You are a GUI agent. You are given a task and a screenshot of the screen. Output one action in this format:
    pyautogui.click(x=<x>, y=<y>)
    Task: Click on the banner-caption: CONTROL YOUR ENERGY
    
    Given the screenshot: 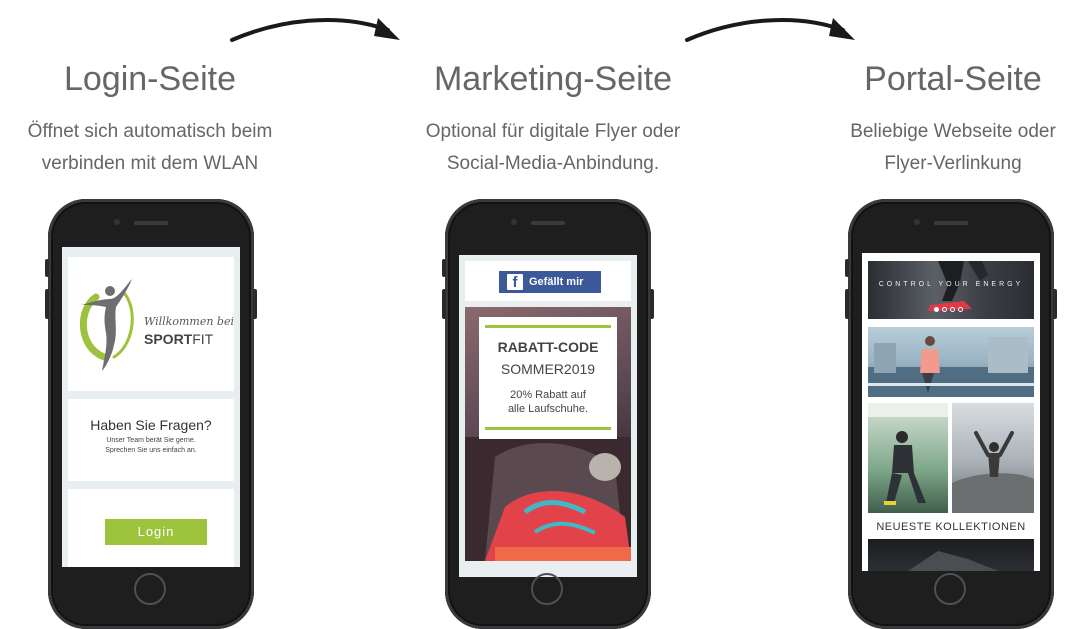 What is the action you would take?
    pyautogui.click(x=951, y=284)
    